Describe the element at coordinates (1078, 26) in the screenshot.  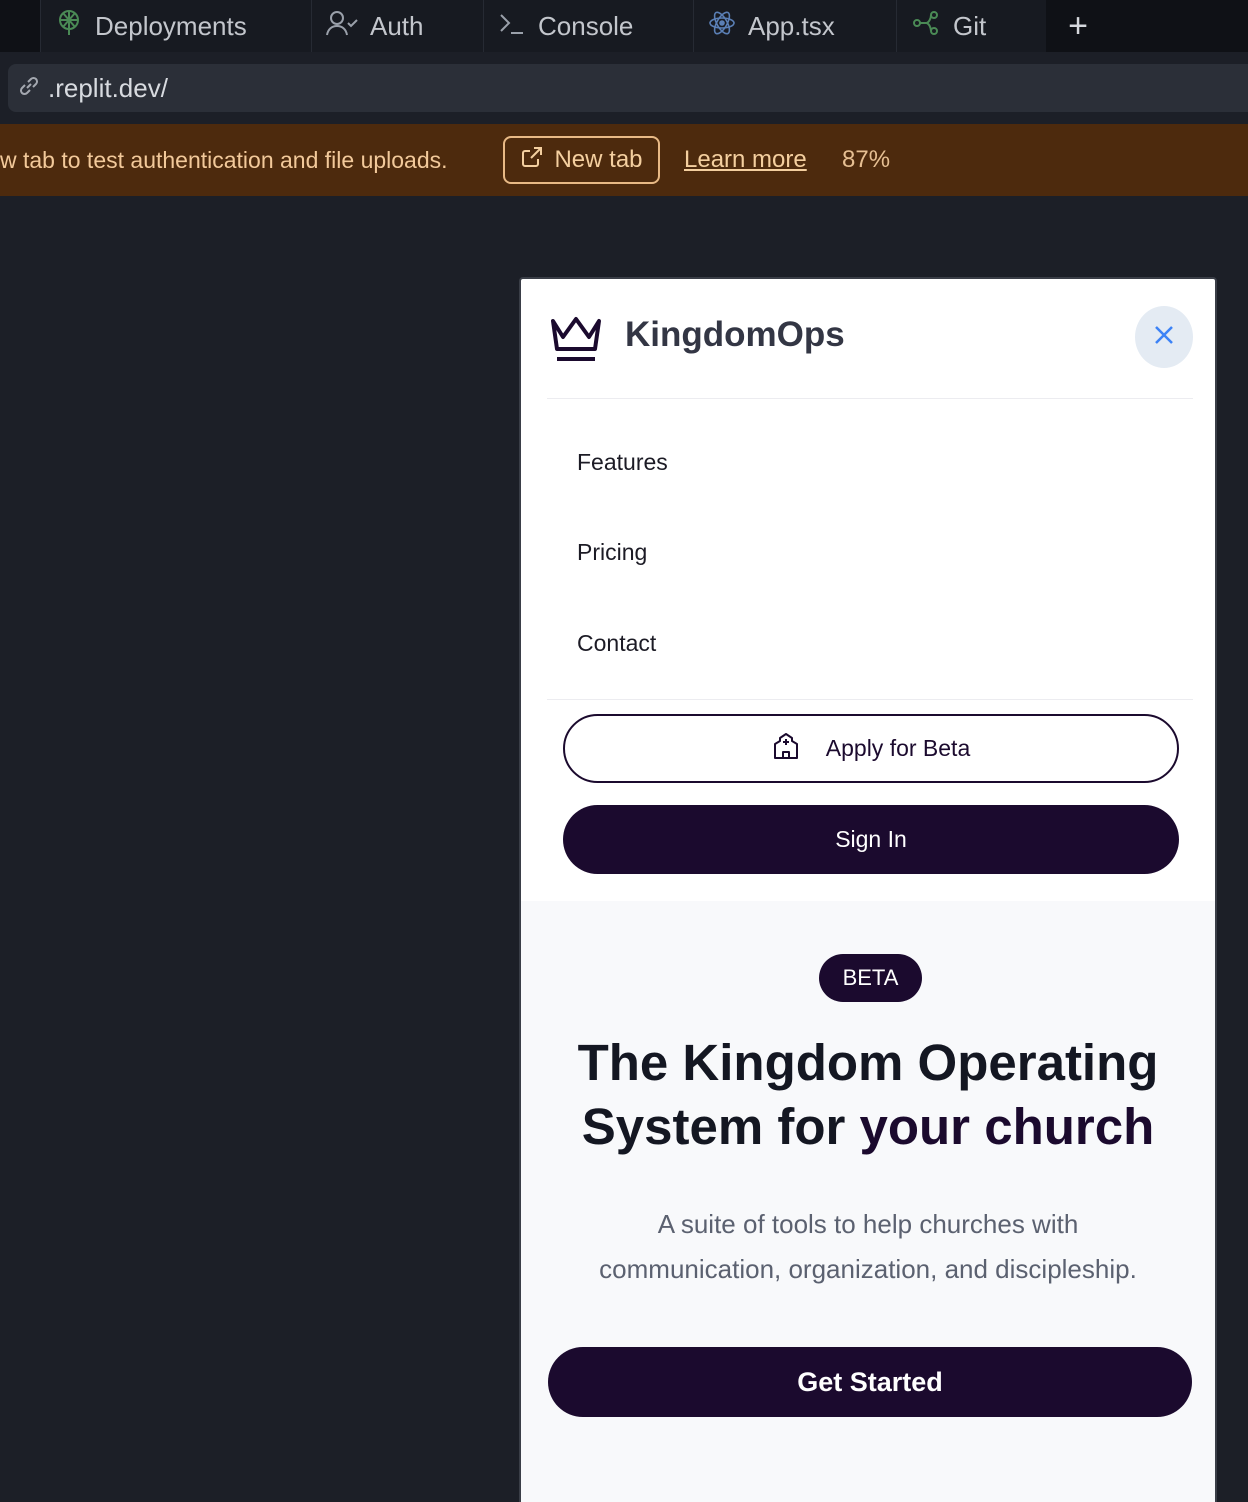
I see `add-tab-button: +` at that location.